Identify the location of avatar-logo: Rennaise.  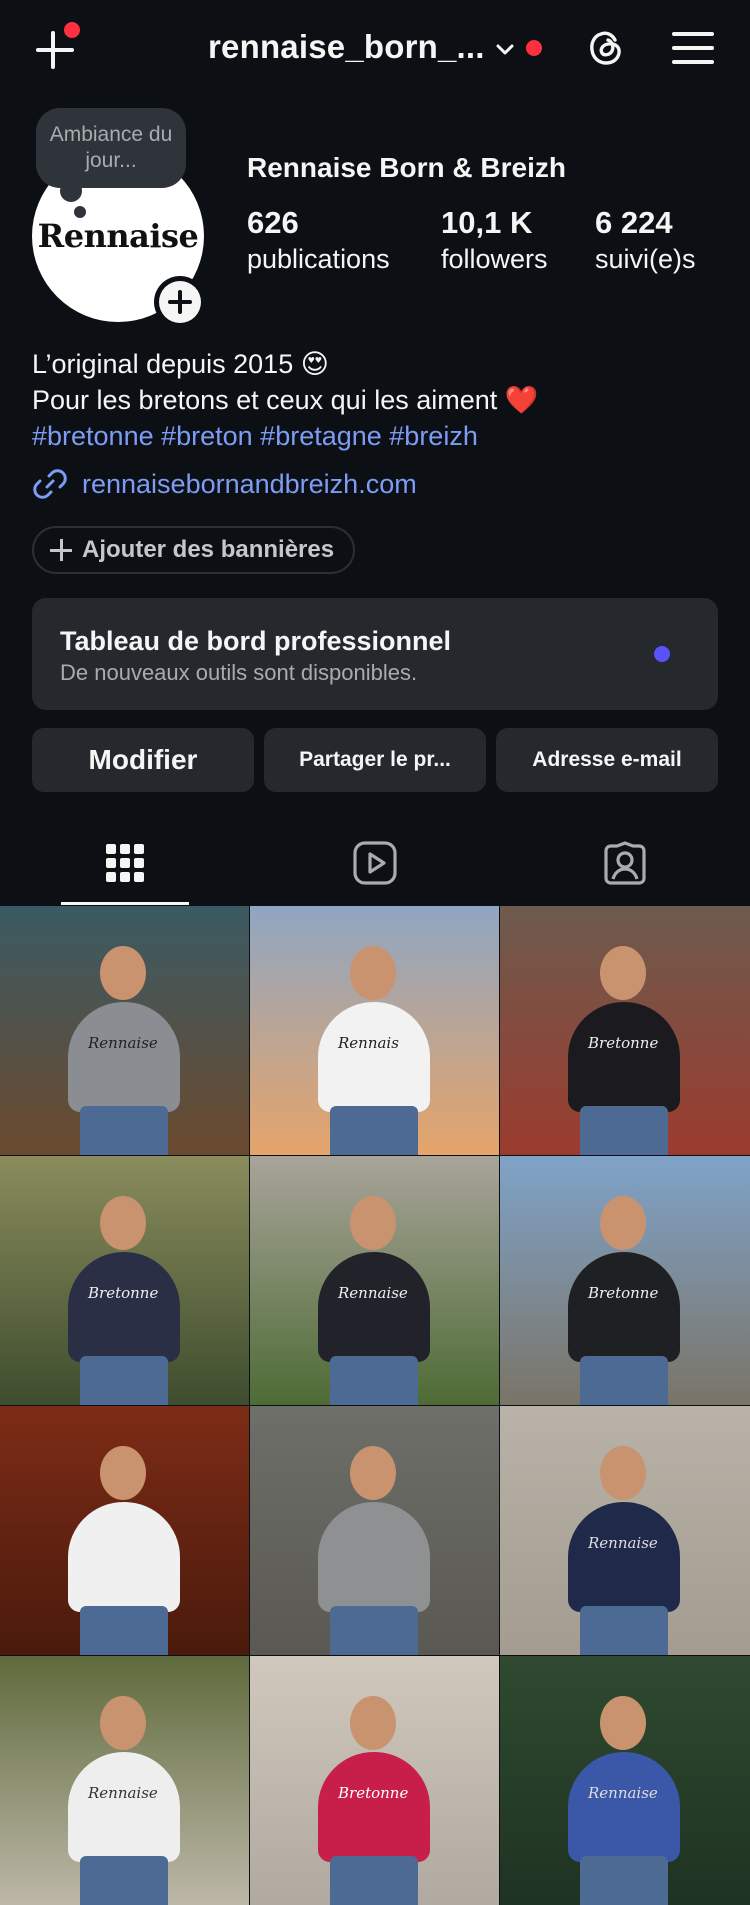
(118, 236).